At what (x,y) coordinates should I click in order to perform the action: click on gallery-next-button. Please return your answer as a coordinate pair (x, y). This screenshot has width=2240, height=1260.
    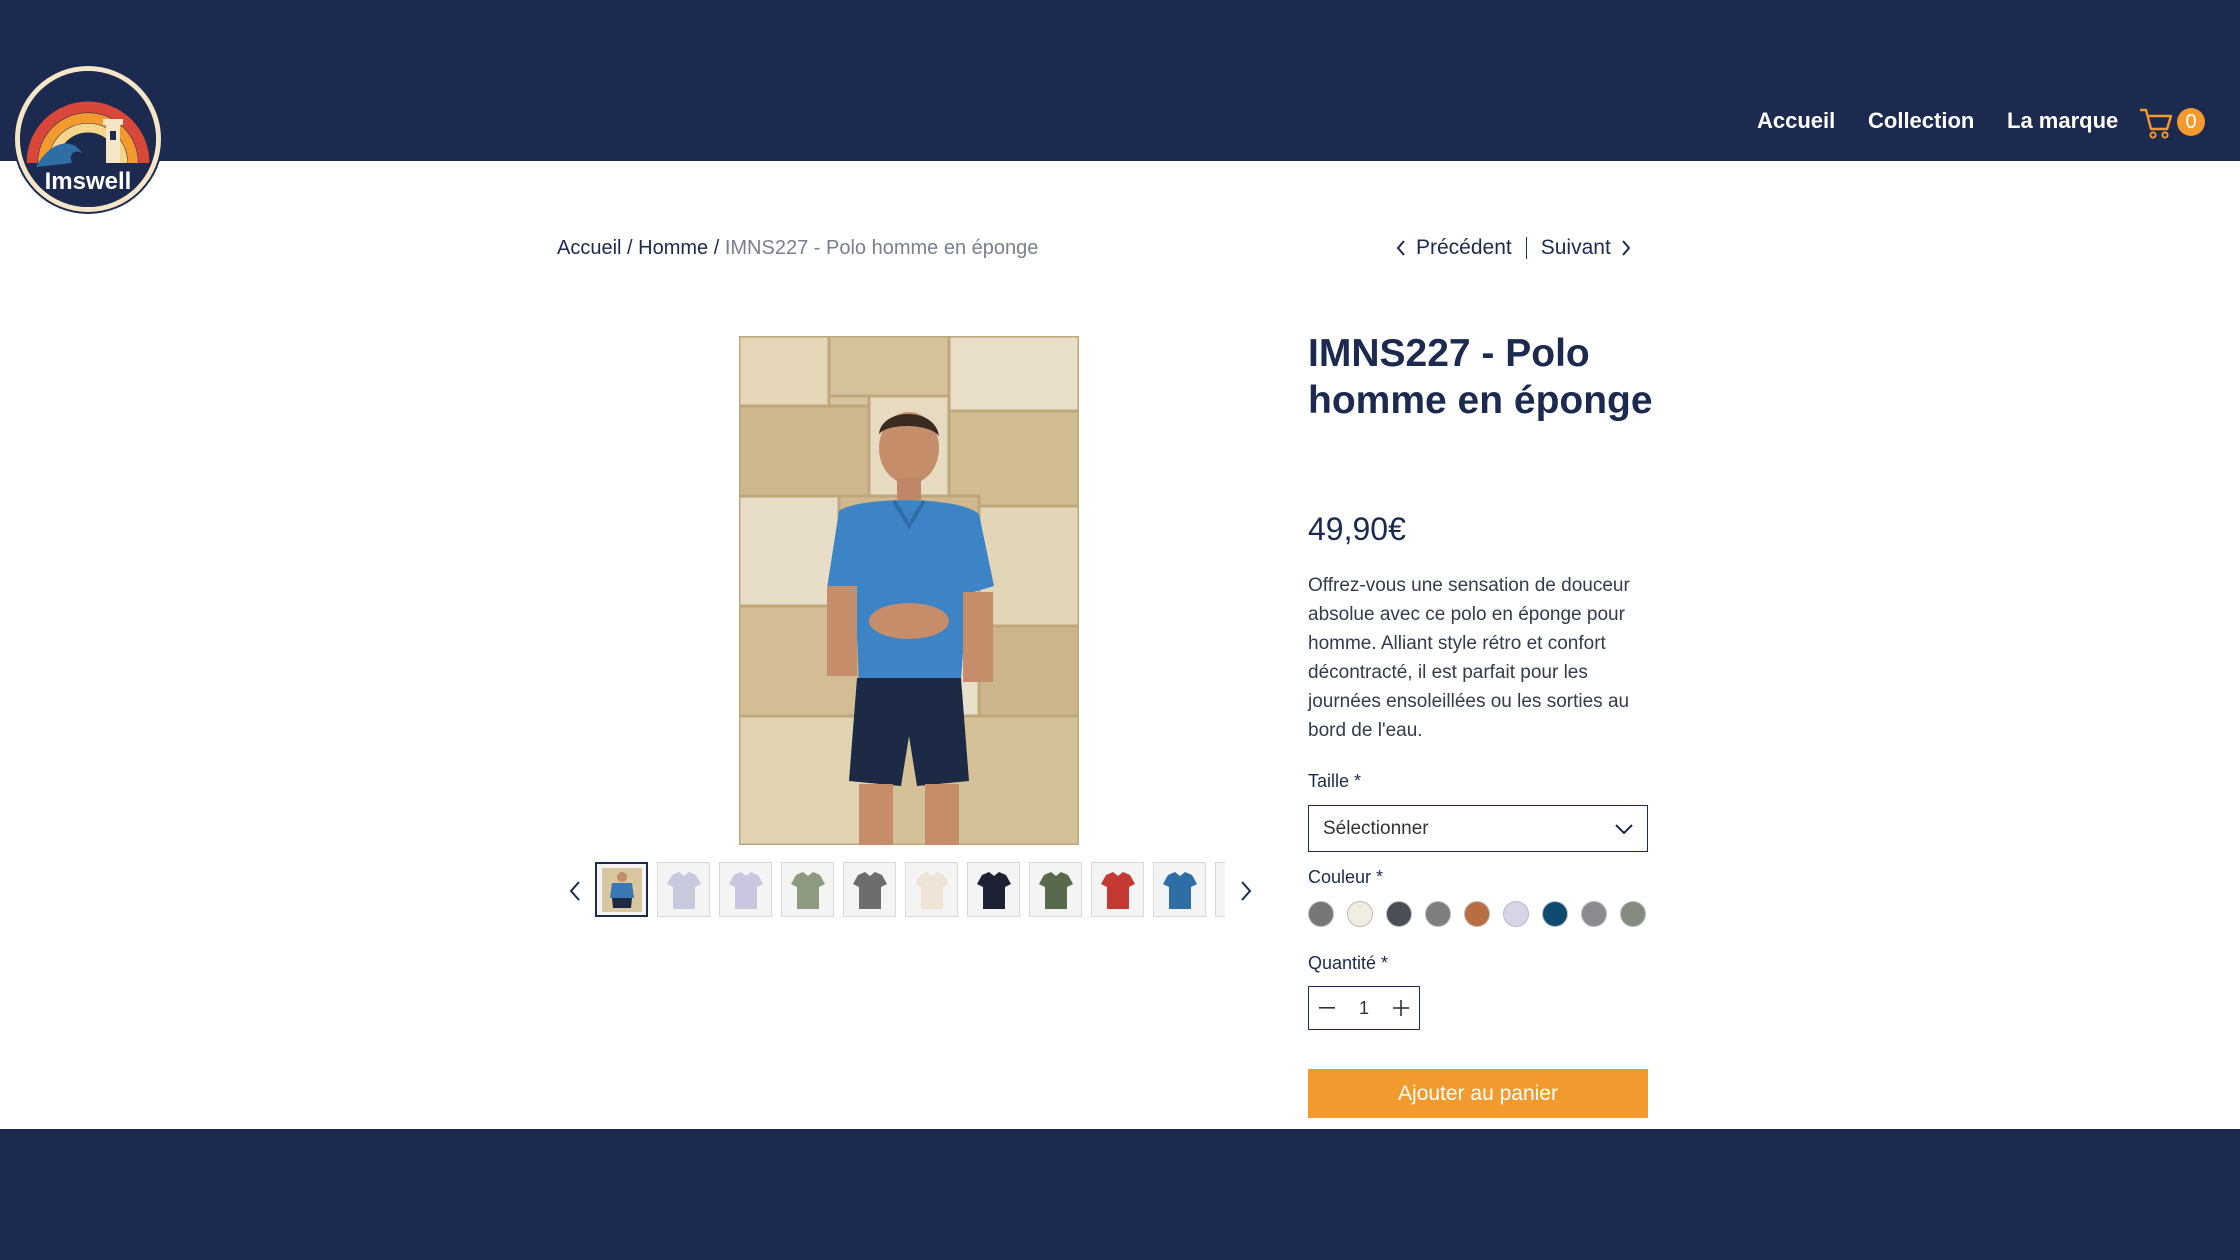
    Looking at the image, I should click on (1246, 891).